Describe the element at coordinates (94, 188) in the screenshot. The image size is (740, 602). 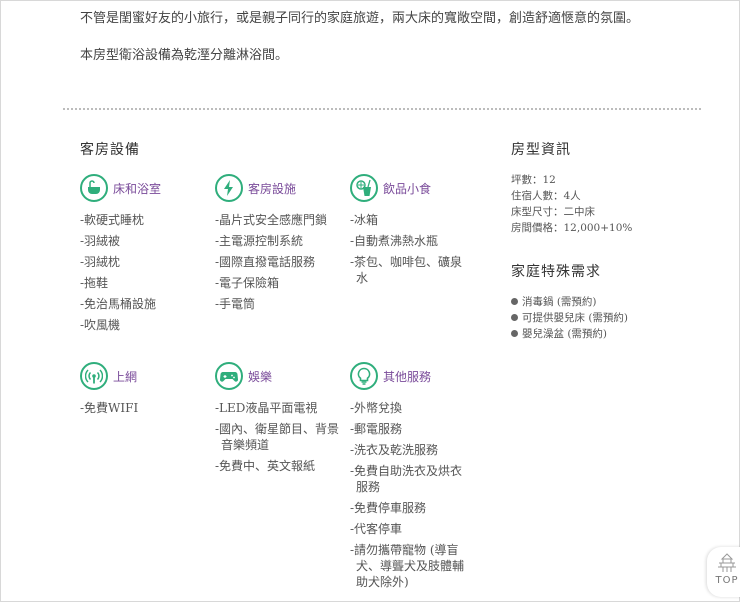
I see `bathtub-icon` at that location.